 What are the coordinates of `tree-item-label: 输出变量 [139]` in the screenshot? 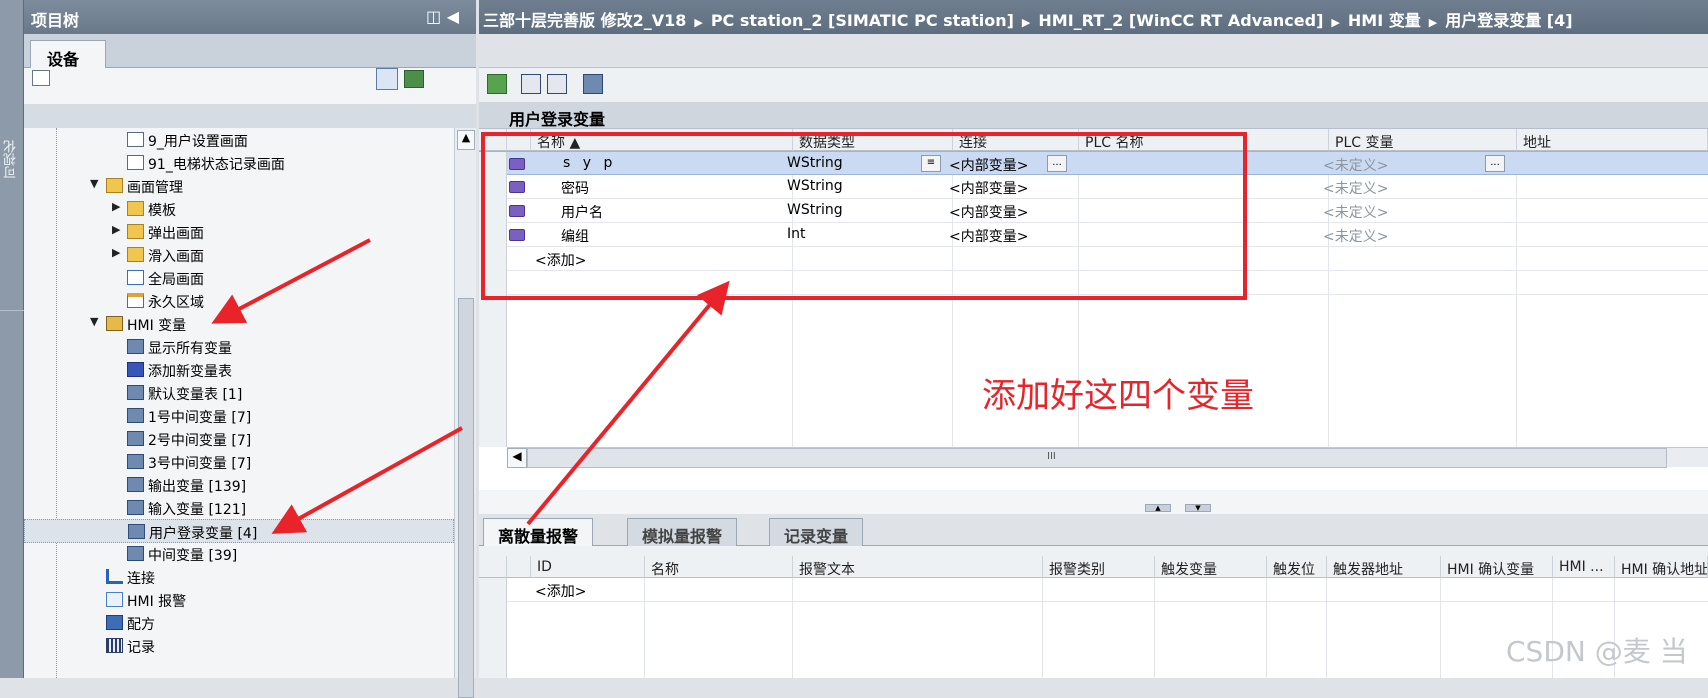 It's located at (197, 487).